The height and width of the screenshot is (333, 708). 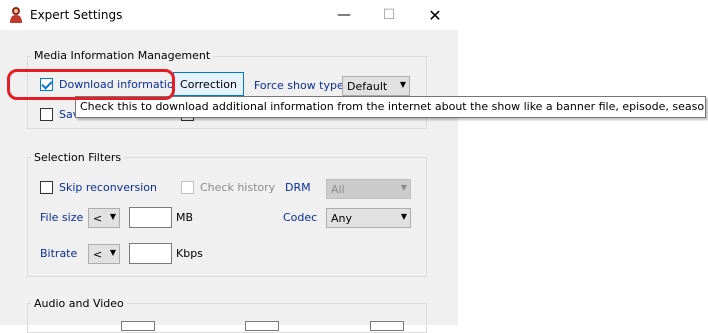 What do you see at coordinates (76, 15) in the screenshot?
I see `window-title: Expert Settings` at bounding box center [76, 15].